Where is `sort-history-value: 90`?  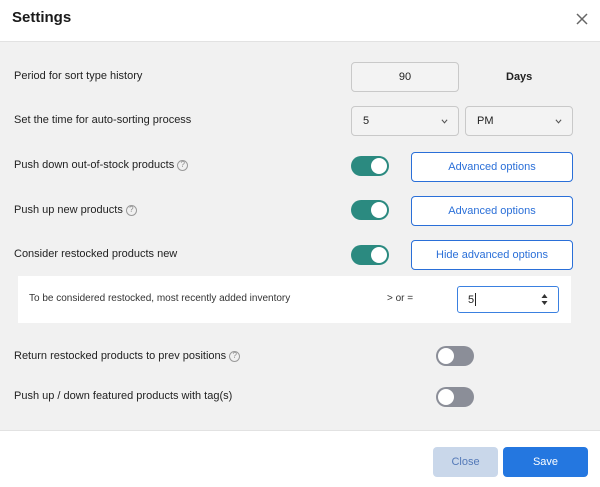 sort-history-value: 90 is located at coordinates (405, 77).